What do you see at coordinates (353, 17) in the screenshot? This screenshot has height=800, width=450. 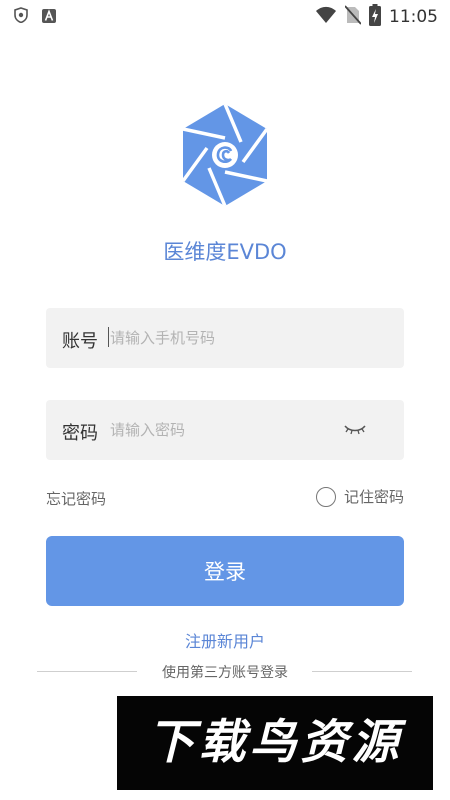 I see `no-sim-icon` at bounding box center [353, 17].